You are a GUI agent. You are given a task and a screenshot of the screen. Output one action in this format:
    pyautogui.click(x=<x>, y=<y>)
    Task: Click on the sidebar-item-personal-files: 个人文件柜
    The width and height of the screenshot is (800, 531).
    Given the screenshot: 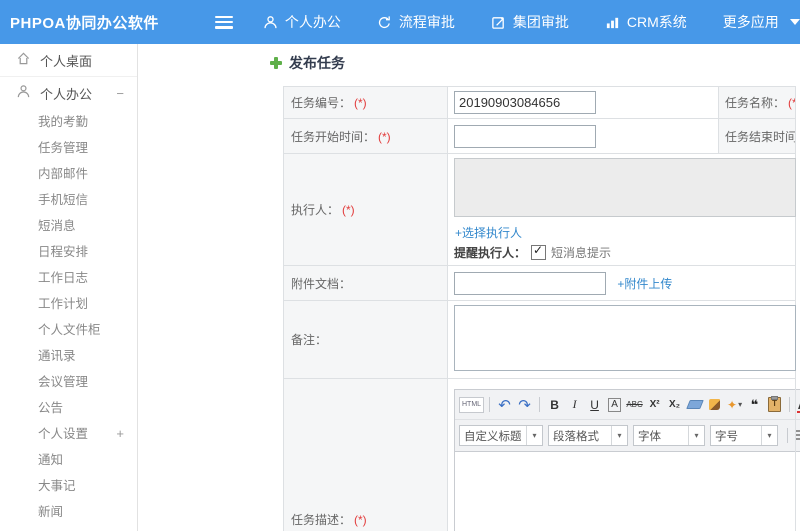 What is the action you would take?
    pyautogui.click(x=68, y=330)
    